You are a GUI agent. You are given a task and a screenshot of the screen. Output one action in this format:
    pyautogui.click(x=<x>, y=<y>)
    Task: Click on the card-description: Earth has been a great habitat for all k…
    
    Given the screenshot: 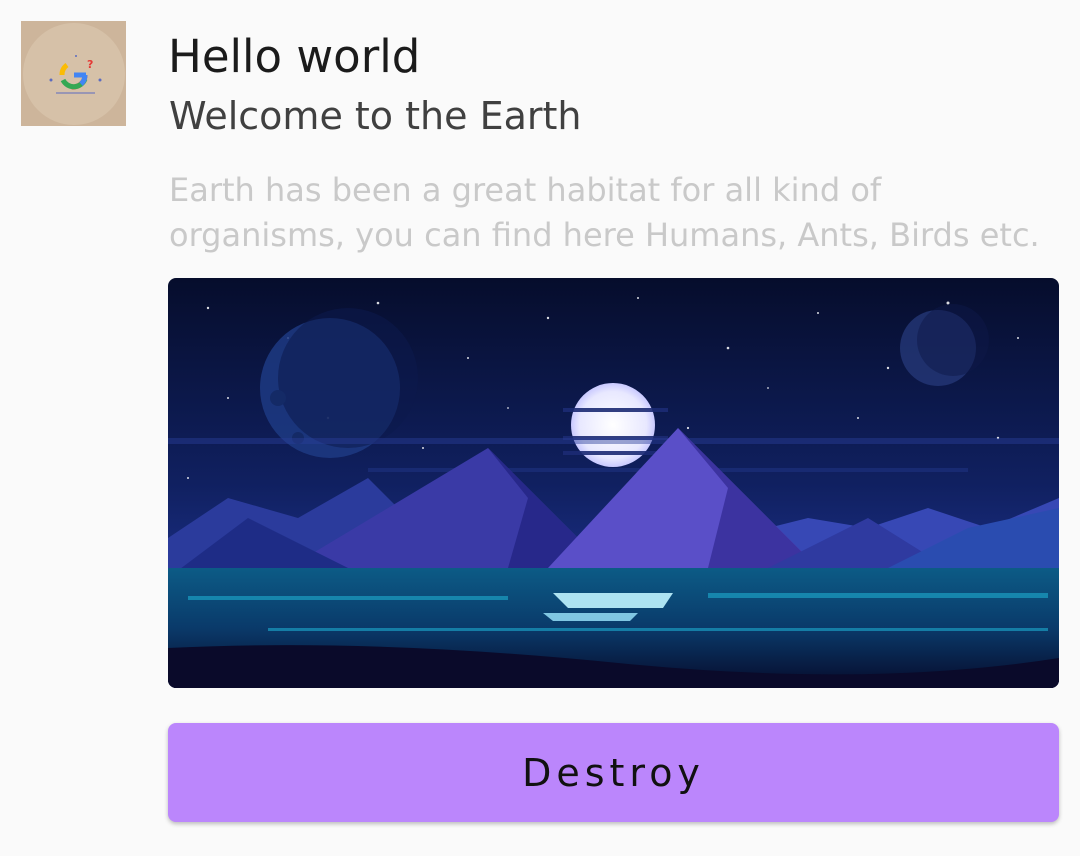 What is the action you would take?
    pyautogui.click(x=604, y=212)
    